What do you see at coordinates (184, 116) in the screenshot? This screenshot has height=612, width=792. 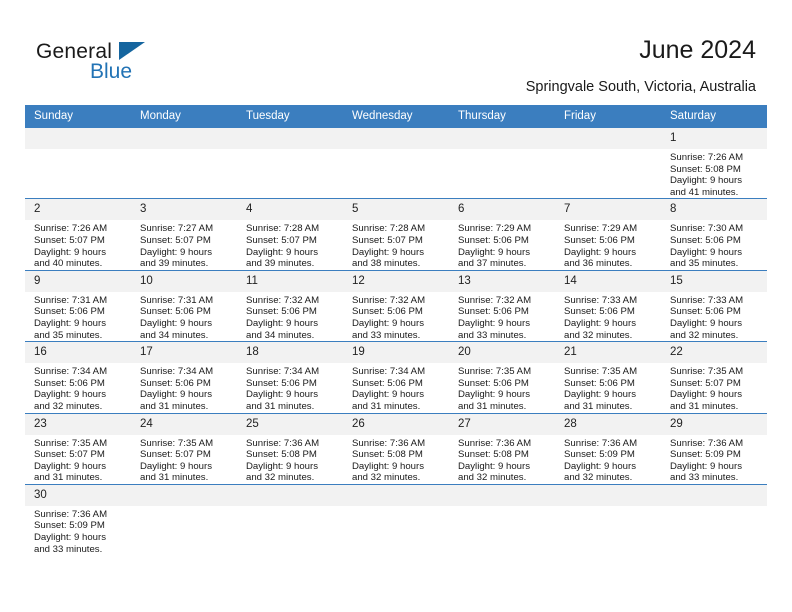 I see `weekday-header-monday: Monday` at bounding box center [184, 116].